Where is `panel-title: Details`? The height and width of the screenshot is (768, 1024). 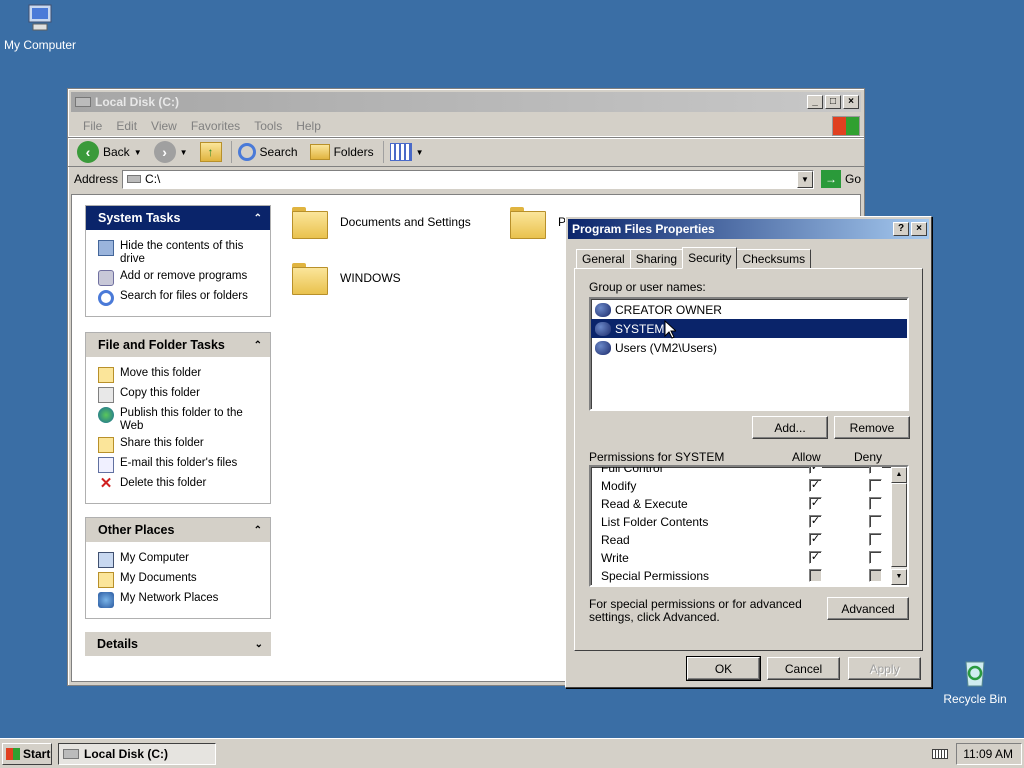
panel-title: Details is located at coordinates (117, 644).